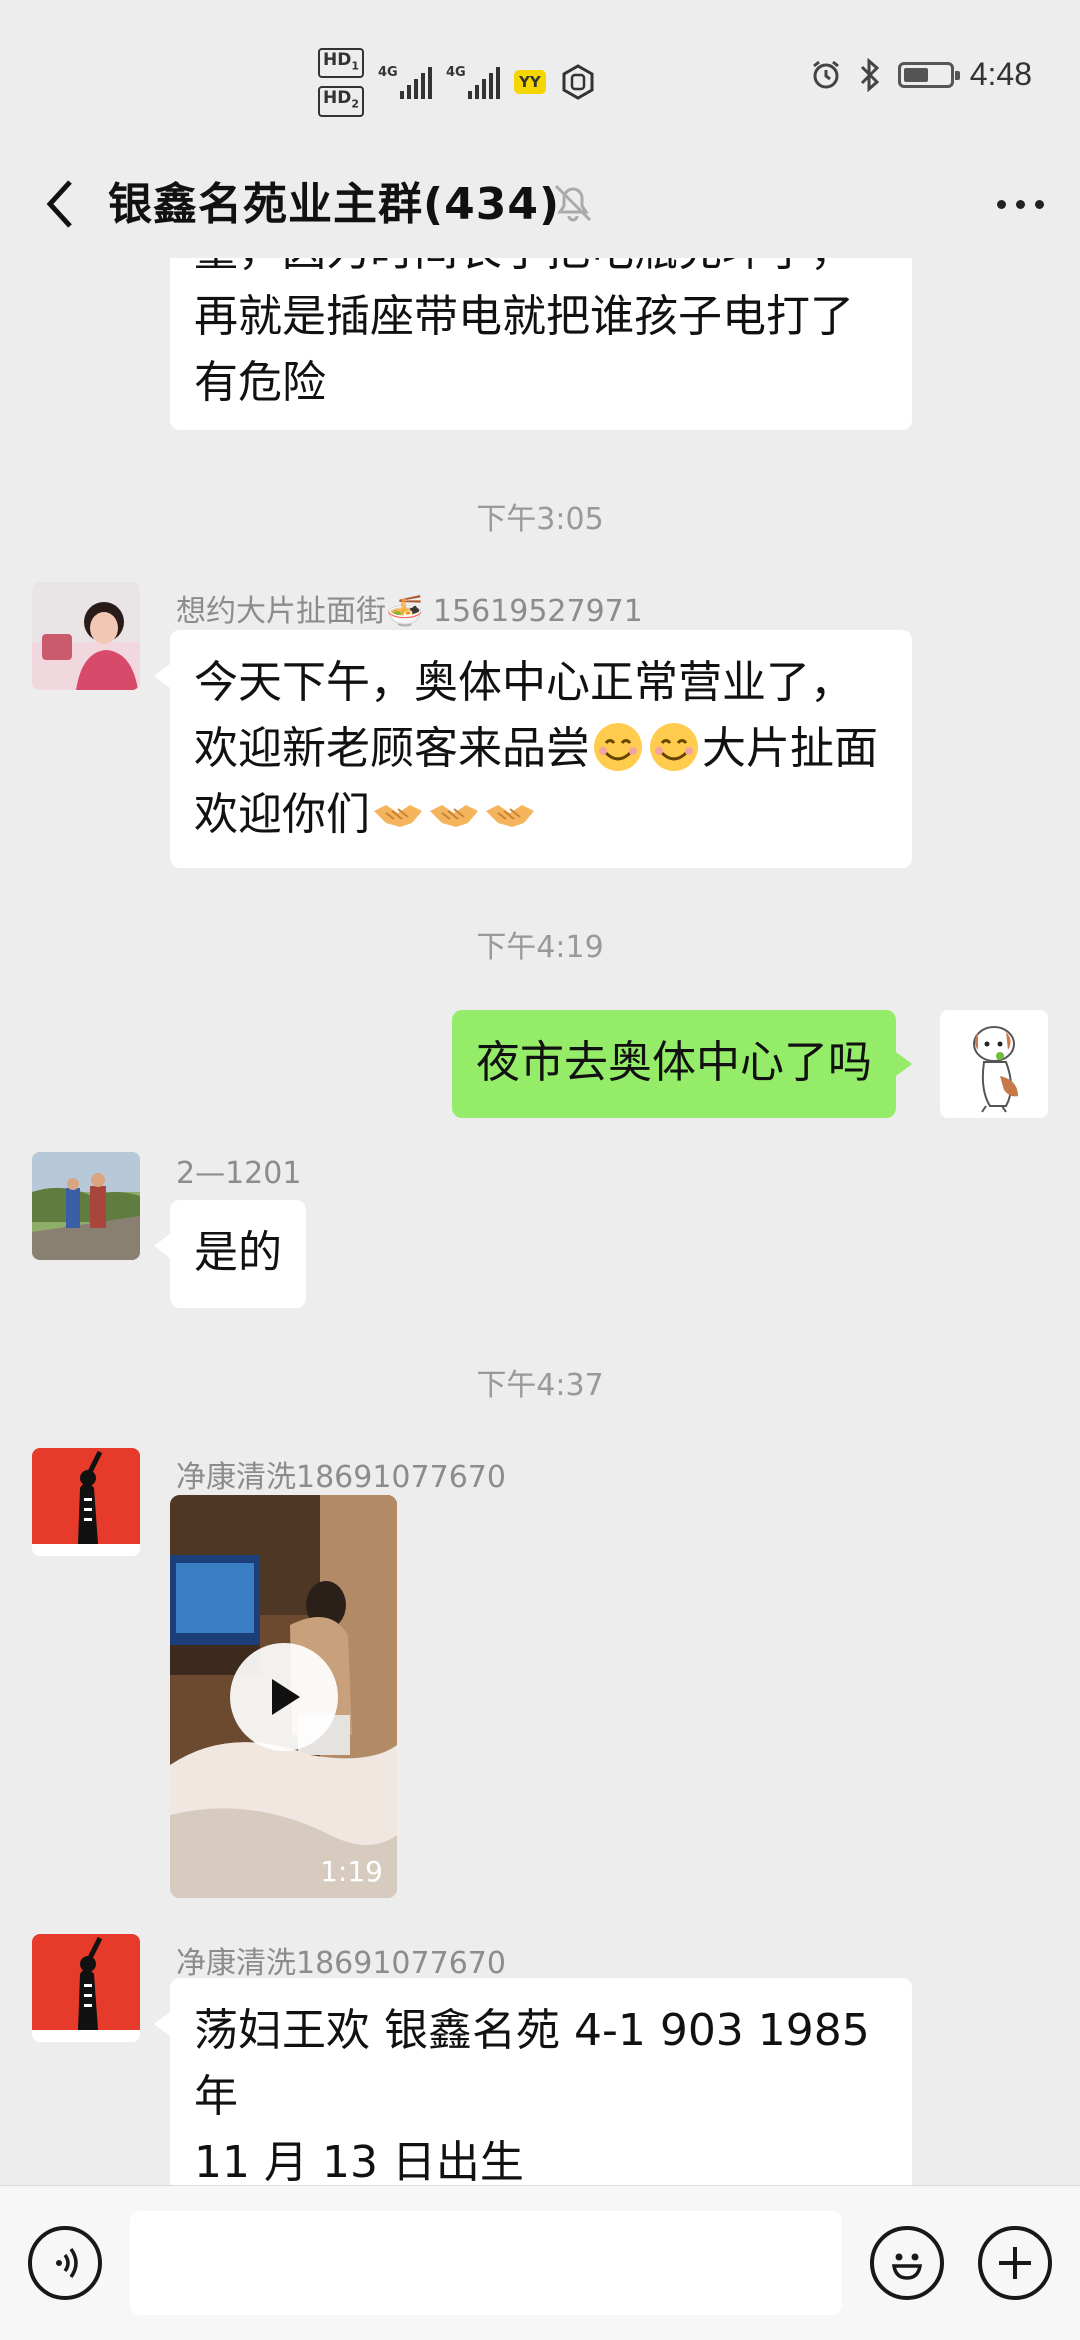 The image size is (1080, 2340). What do you see at coordinates (682, 1064) in the screenshot?
I see `message-bubble-self: 夜市去奥体中心了吗` at bounding box center [682, 1064].